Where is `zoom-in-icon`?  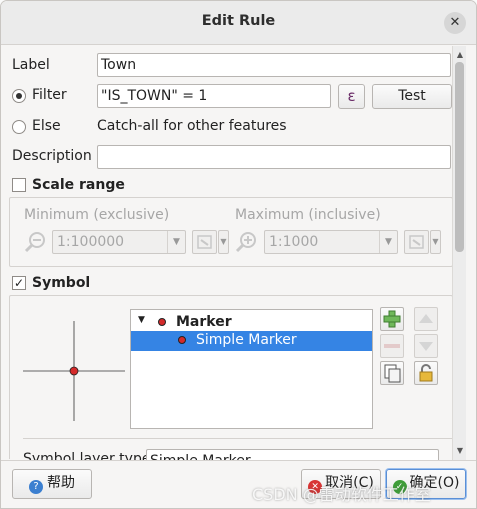
zoom-in-icon is located at coordinates (245, 242).